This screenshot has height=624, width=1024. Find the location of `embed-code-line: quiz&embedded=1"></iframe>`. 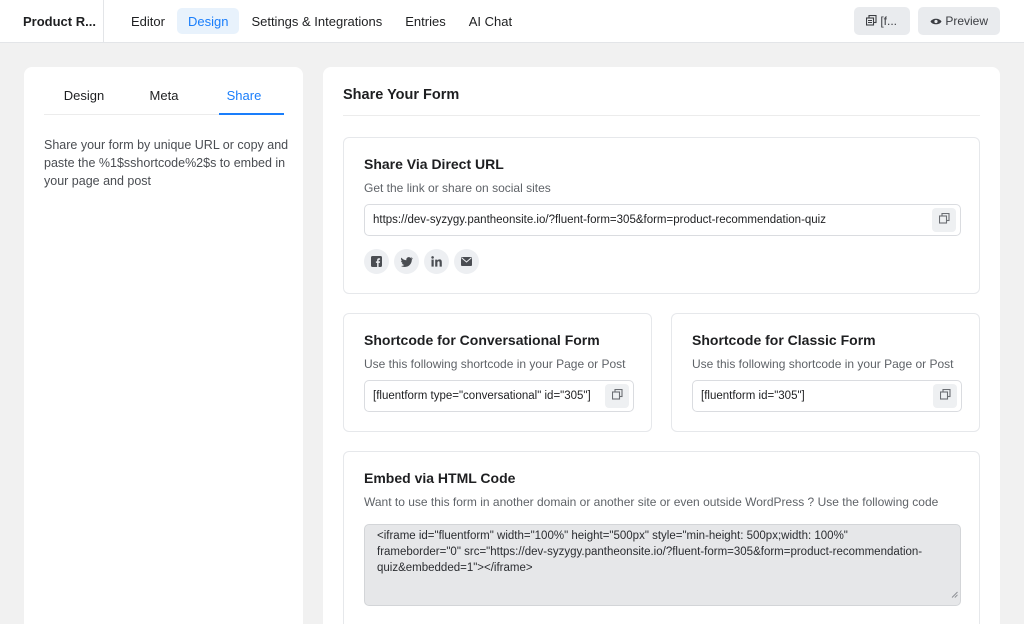

embed-code-line: quiz&embedded=1"></iframe> is located at coordinates (455, 568).